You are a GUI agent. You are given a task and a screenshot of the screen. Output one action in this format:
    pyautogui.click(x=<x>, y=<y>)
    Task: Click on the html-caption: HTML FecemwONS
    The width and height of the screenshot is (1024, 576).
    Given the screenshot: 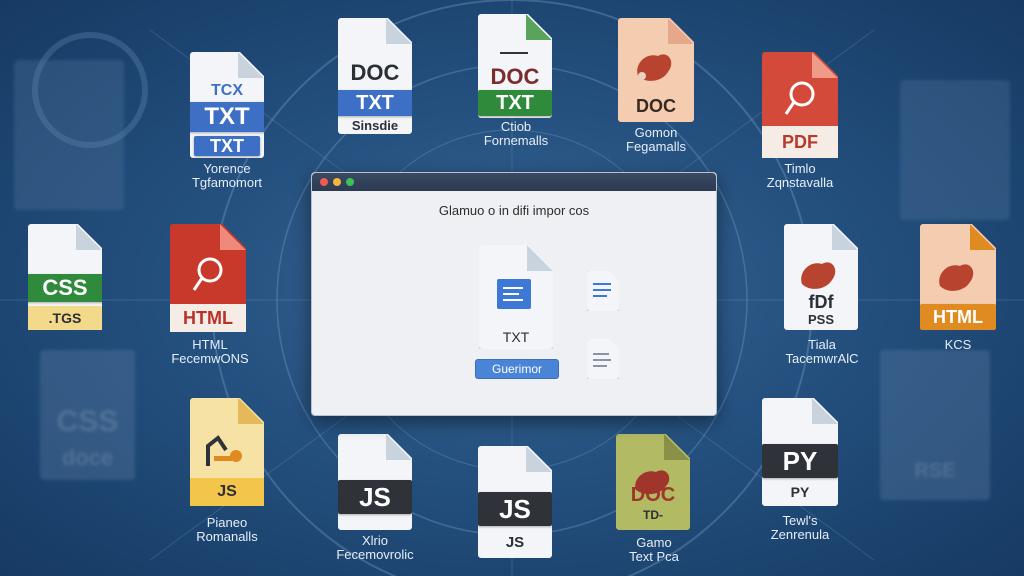 What is the action you would take?
    pyautogui.click(x=210, y=351)
    